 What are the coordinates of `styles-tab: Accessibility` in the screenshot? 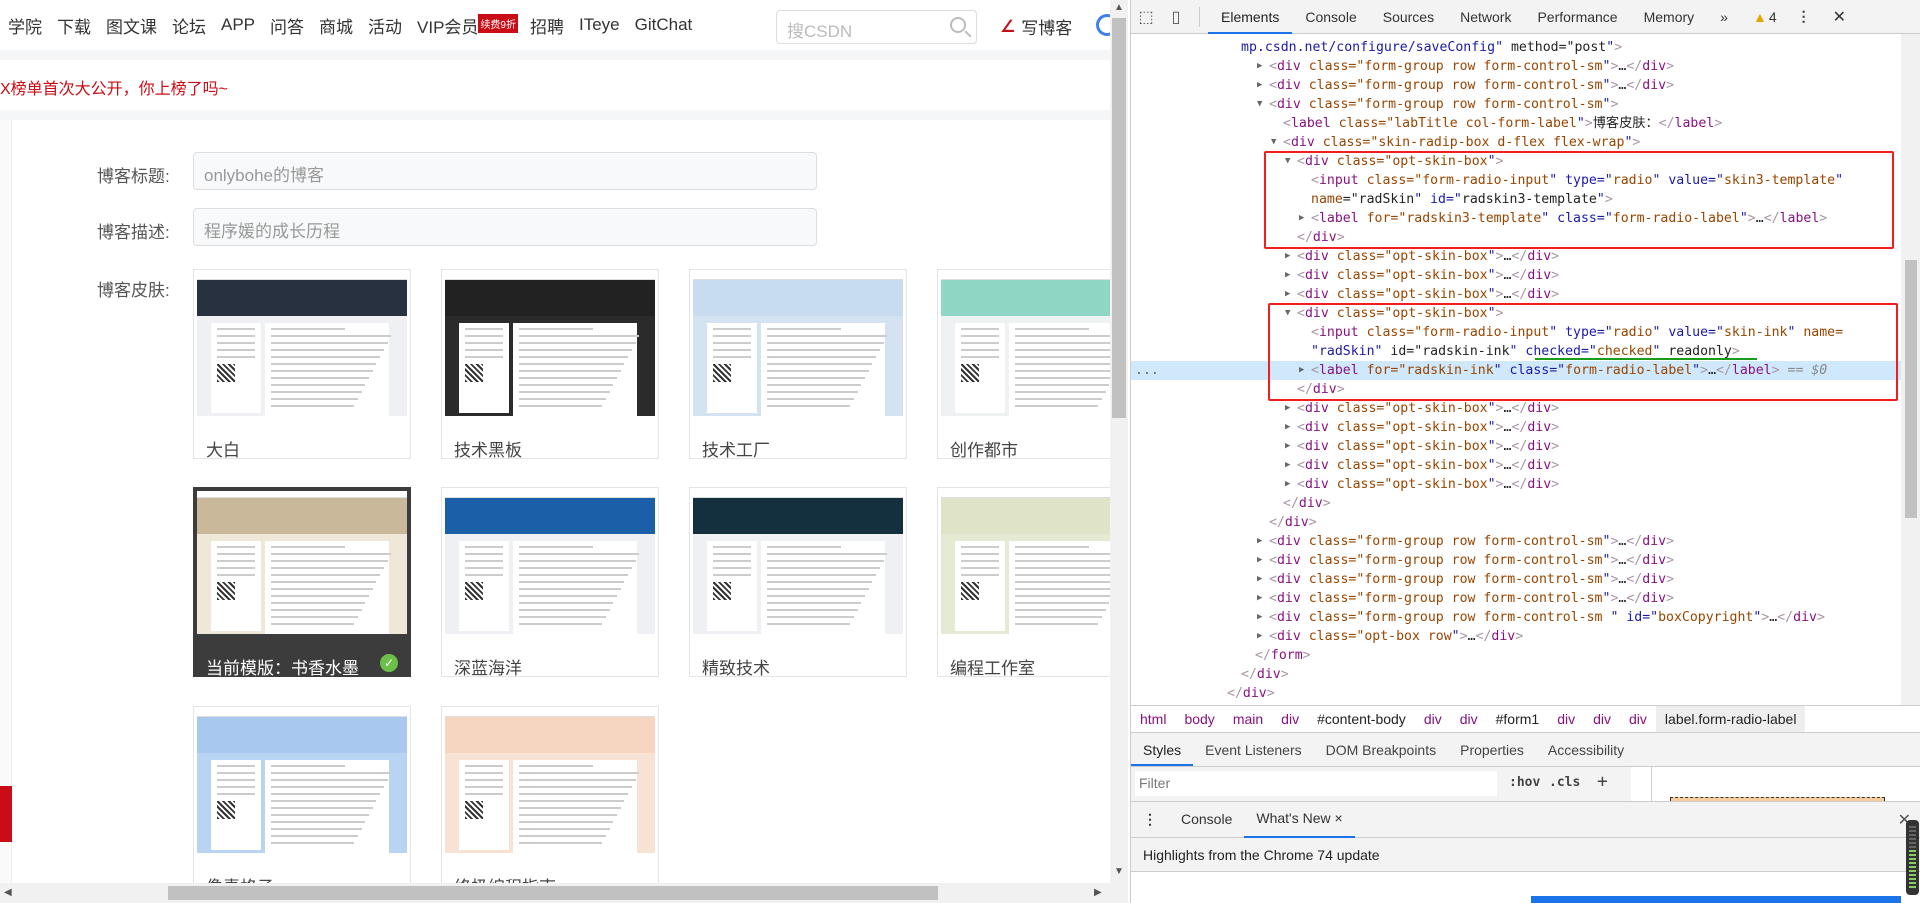 It's located at (1586, 749).